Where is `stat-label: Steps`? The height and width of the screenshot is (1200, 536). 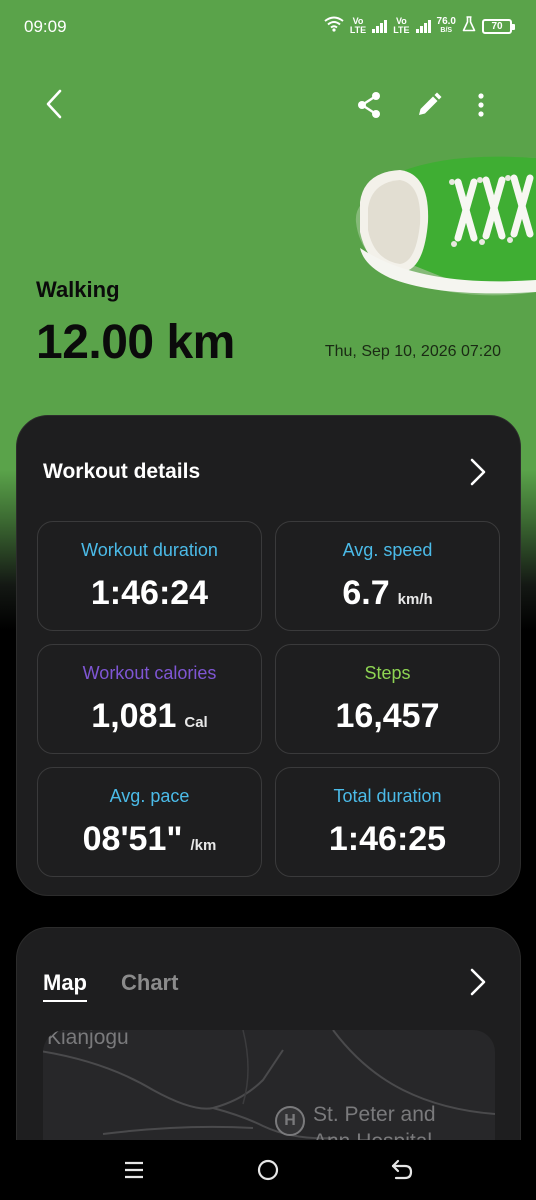 stat-label: Steps is located at coordinates (387, 673).